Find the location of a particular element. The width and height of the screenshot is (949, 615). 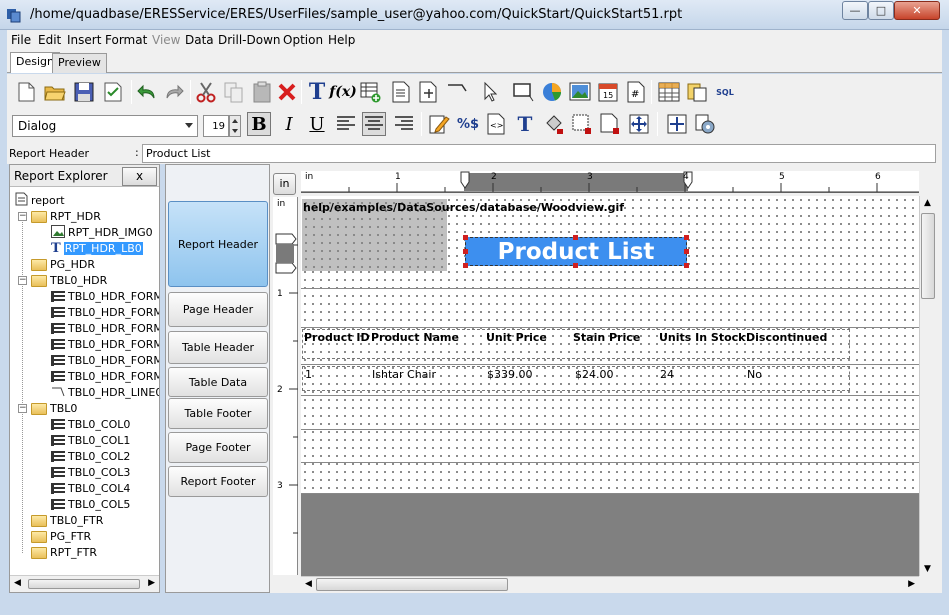

scroll-up-icon: ▲ is located at coordinates (927, 203).